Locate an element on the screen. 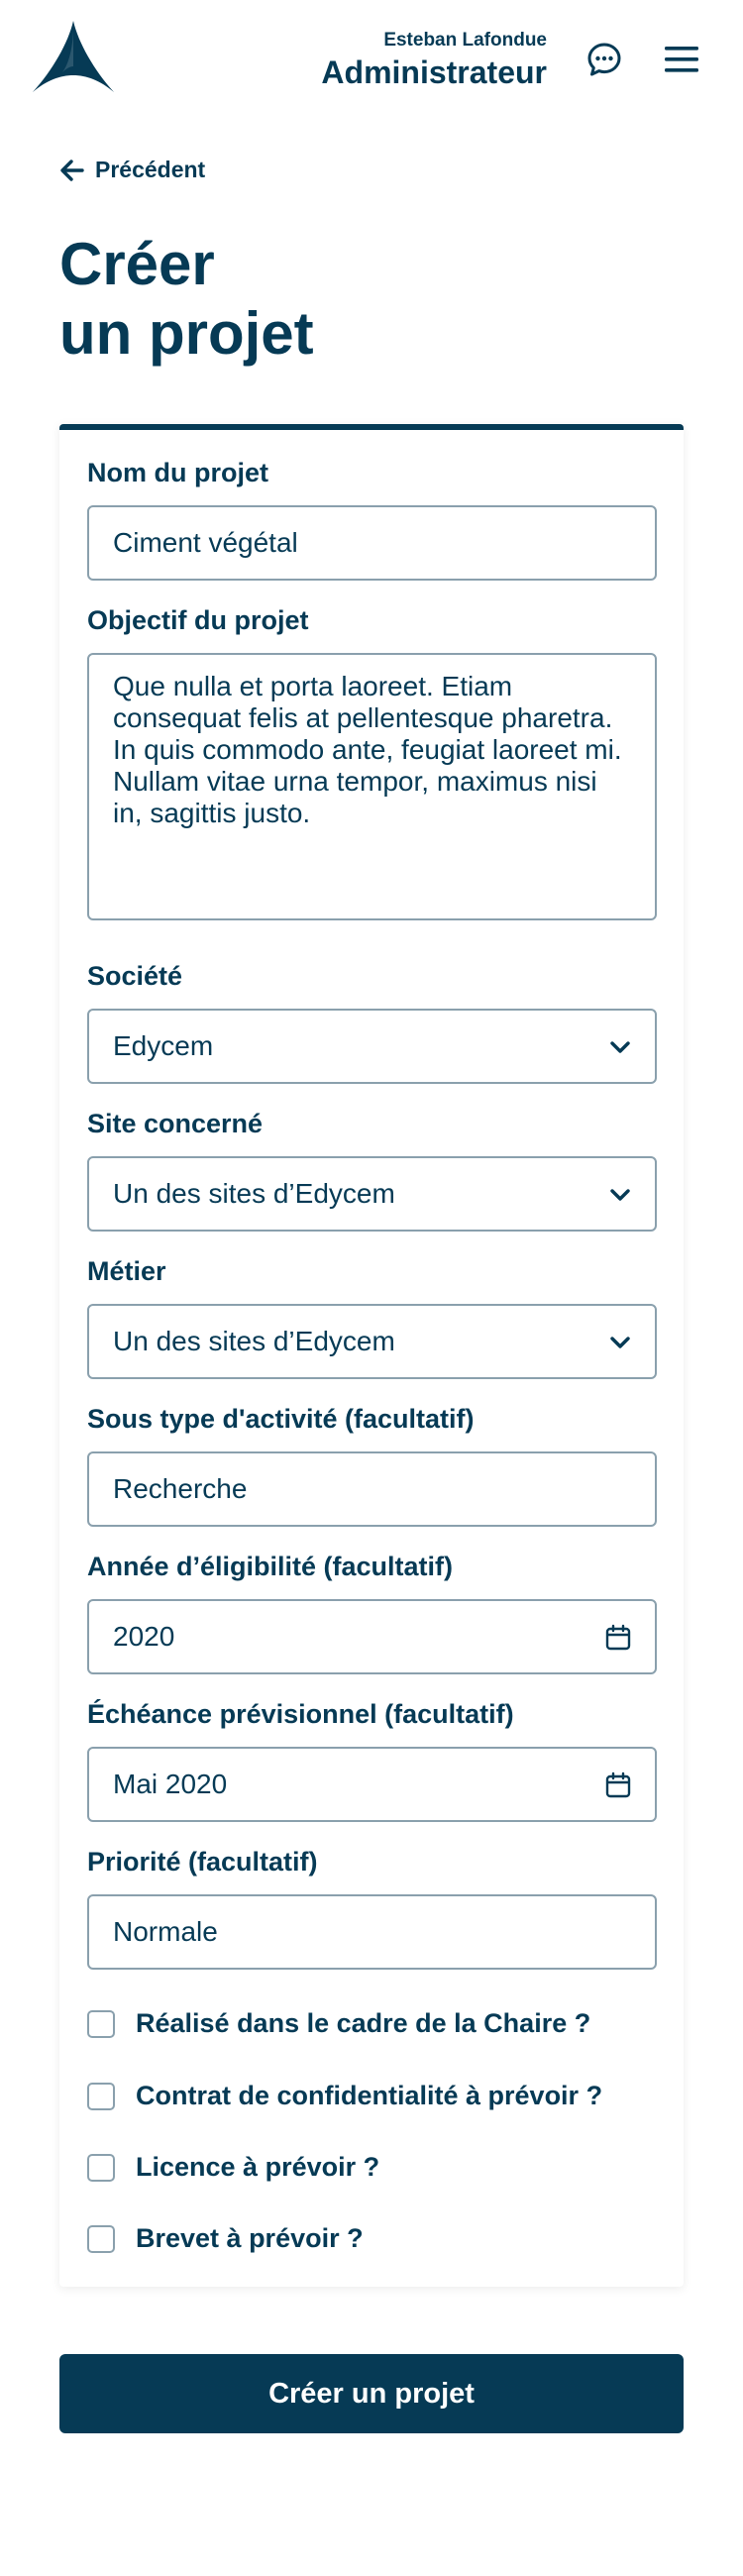  checkbox-row-confidentiality: Contrat de confidentialité à prévoir ? is located at coordinates (344, 2096).